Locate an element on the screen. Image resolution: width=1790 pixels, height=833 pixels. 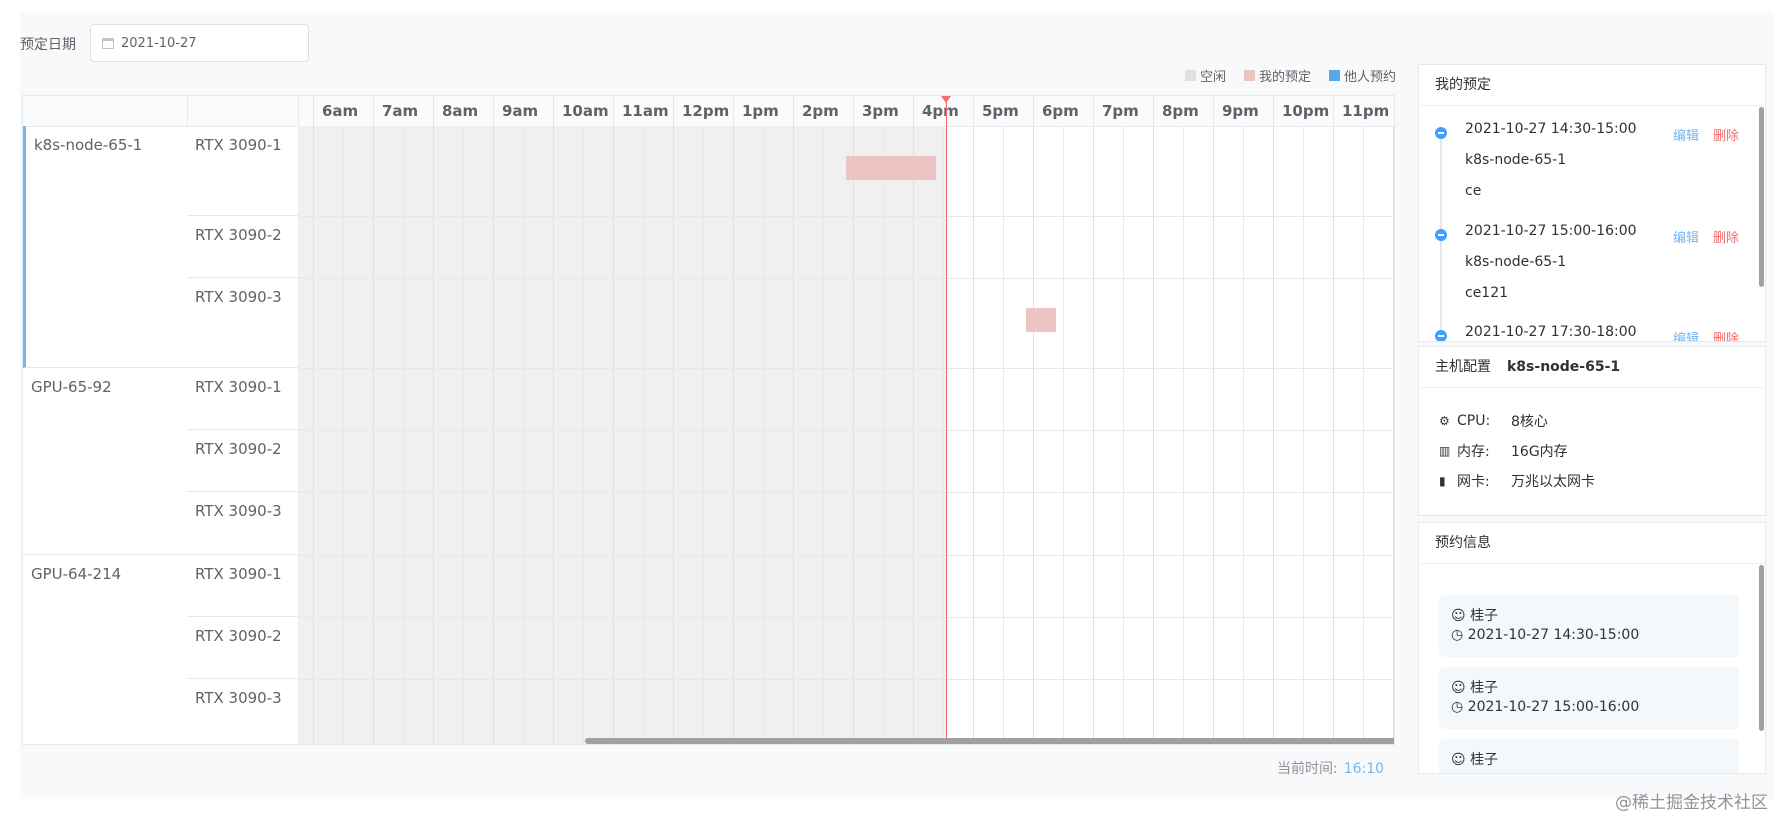
reservation-time: 2021-10-27 15:00-16:00 is located at coordinates (1551, 231).